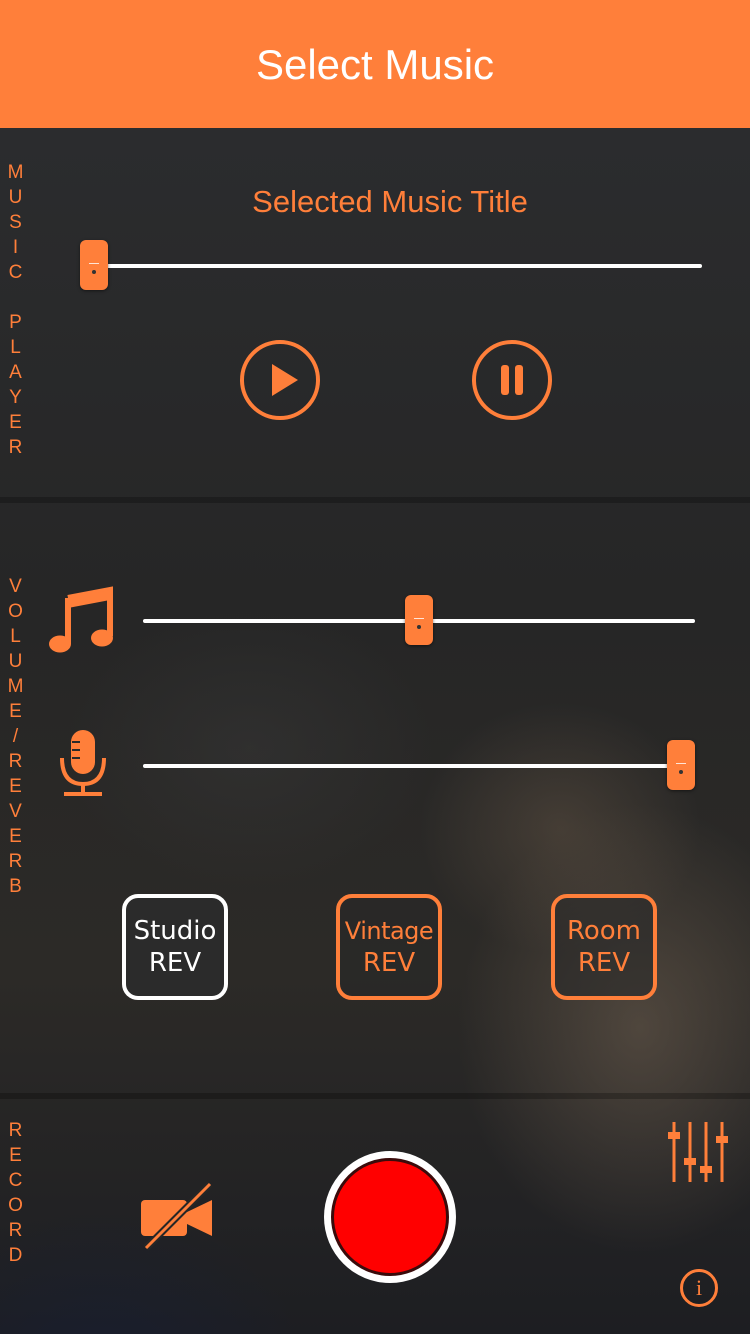 The height and width of the screenshot is (1334, 750). Describe the element at coordinates (604, 963) in the screenshot. I see `room-rev-line2: REV` at that location.